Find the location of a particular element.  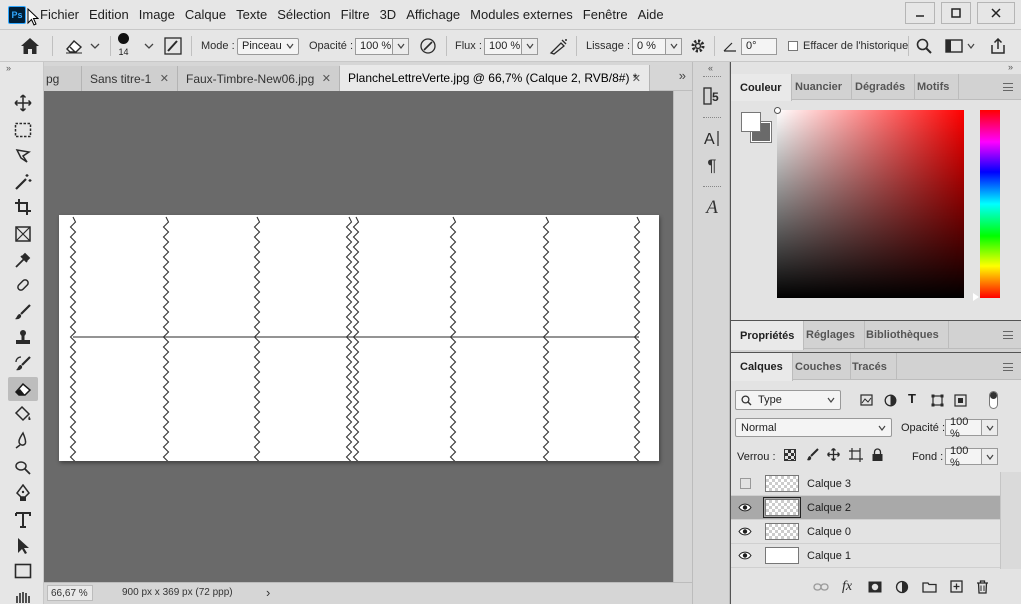

layer-fill-value: 100 % is located at coordinates (963, 457).